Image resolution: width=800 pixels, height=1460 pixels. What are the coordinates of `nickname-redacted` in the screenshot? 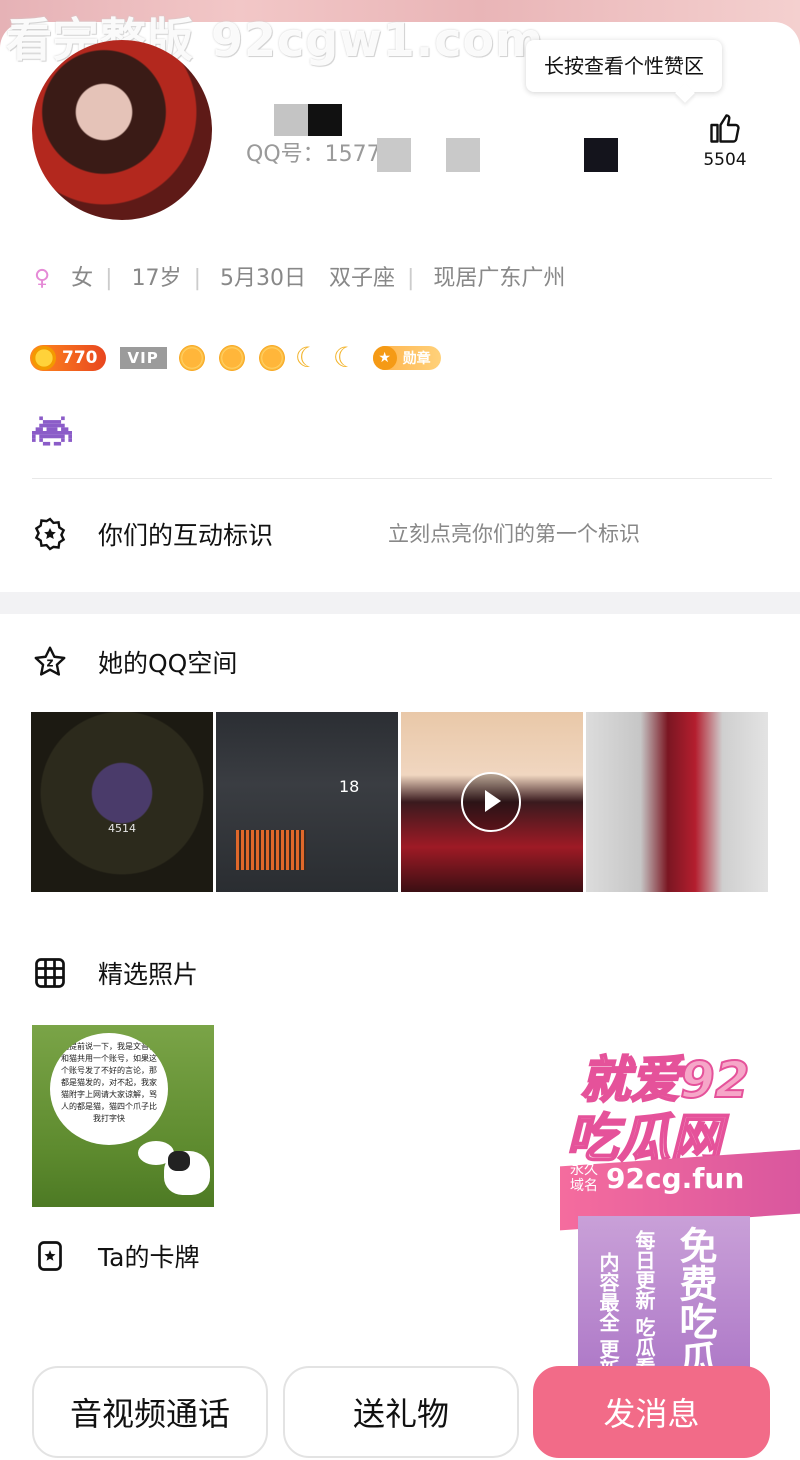 It's located at (309, 120).